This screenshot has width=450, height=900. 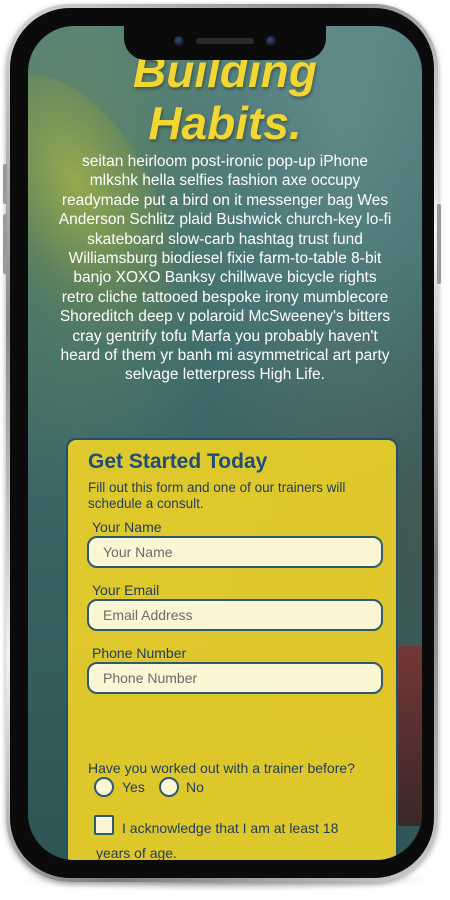 I want to click on email-label: Your Email, so click(x=126, y=590).